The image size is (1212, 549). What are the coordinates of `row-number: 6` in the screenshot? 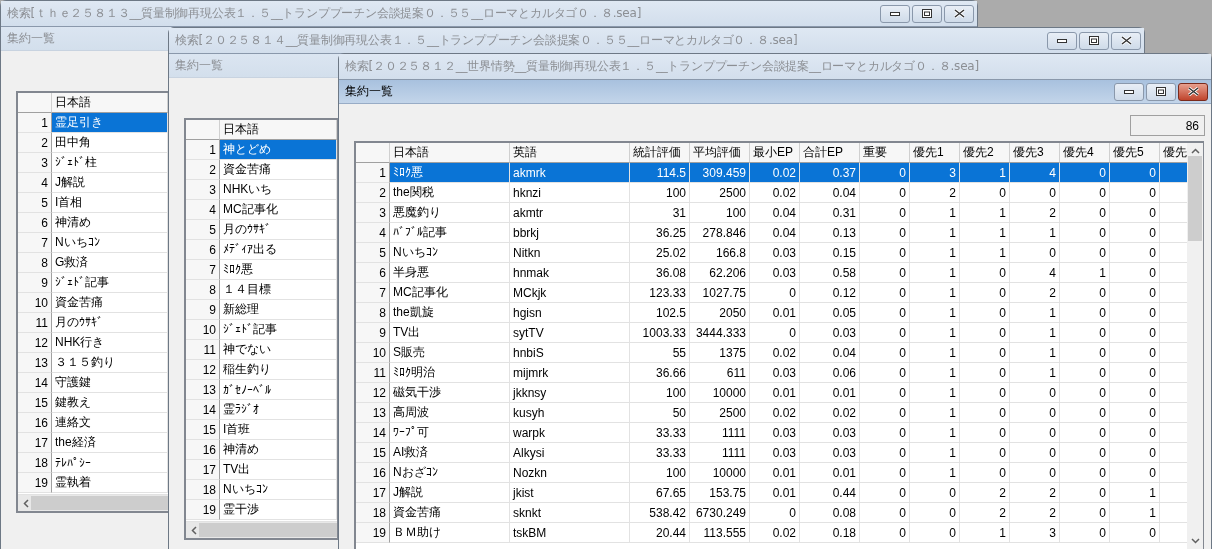 It's located at (35, 223).